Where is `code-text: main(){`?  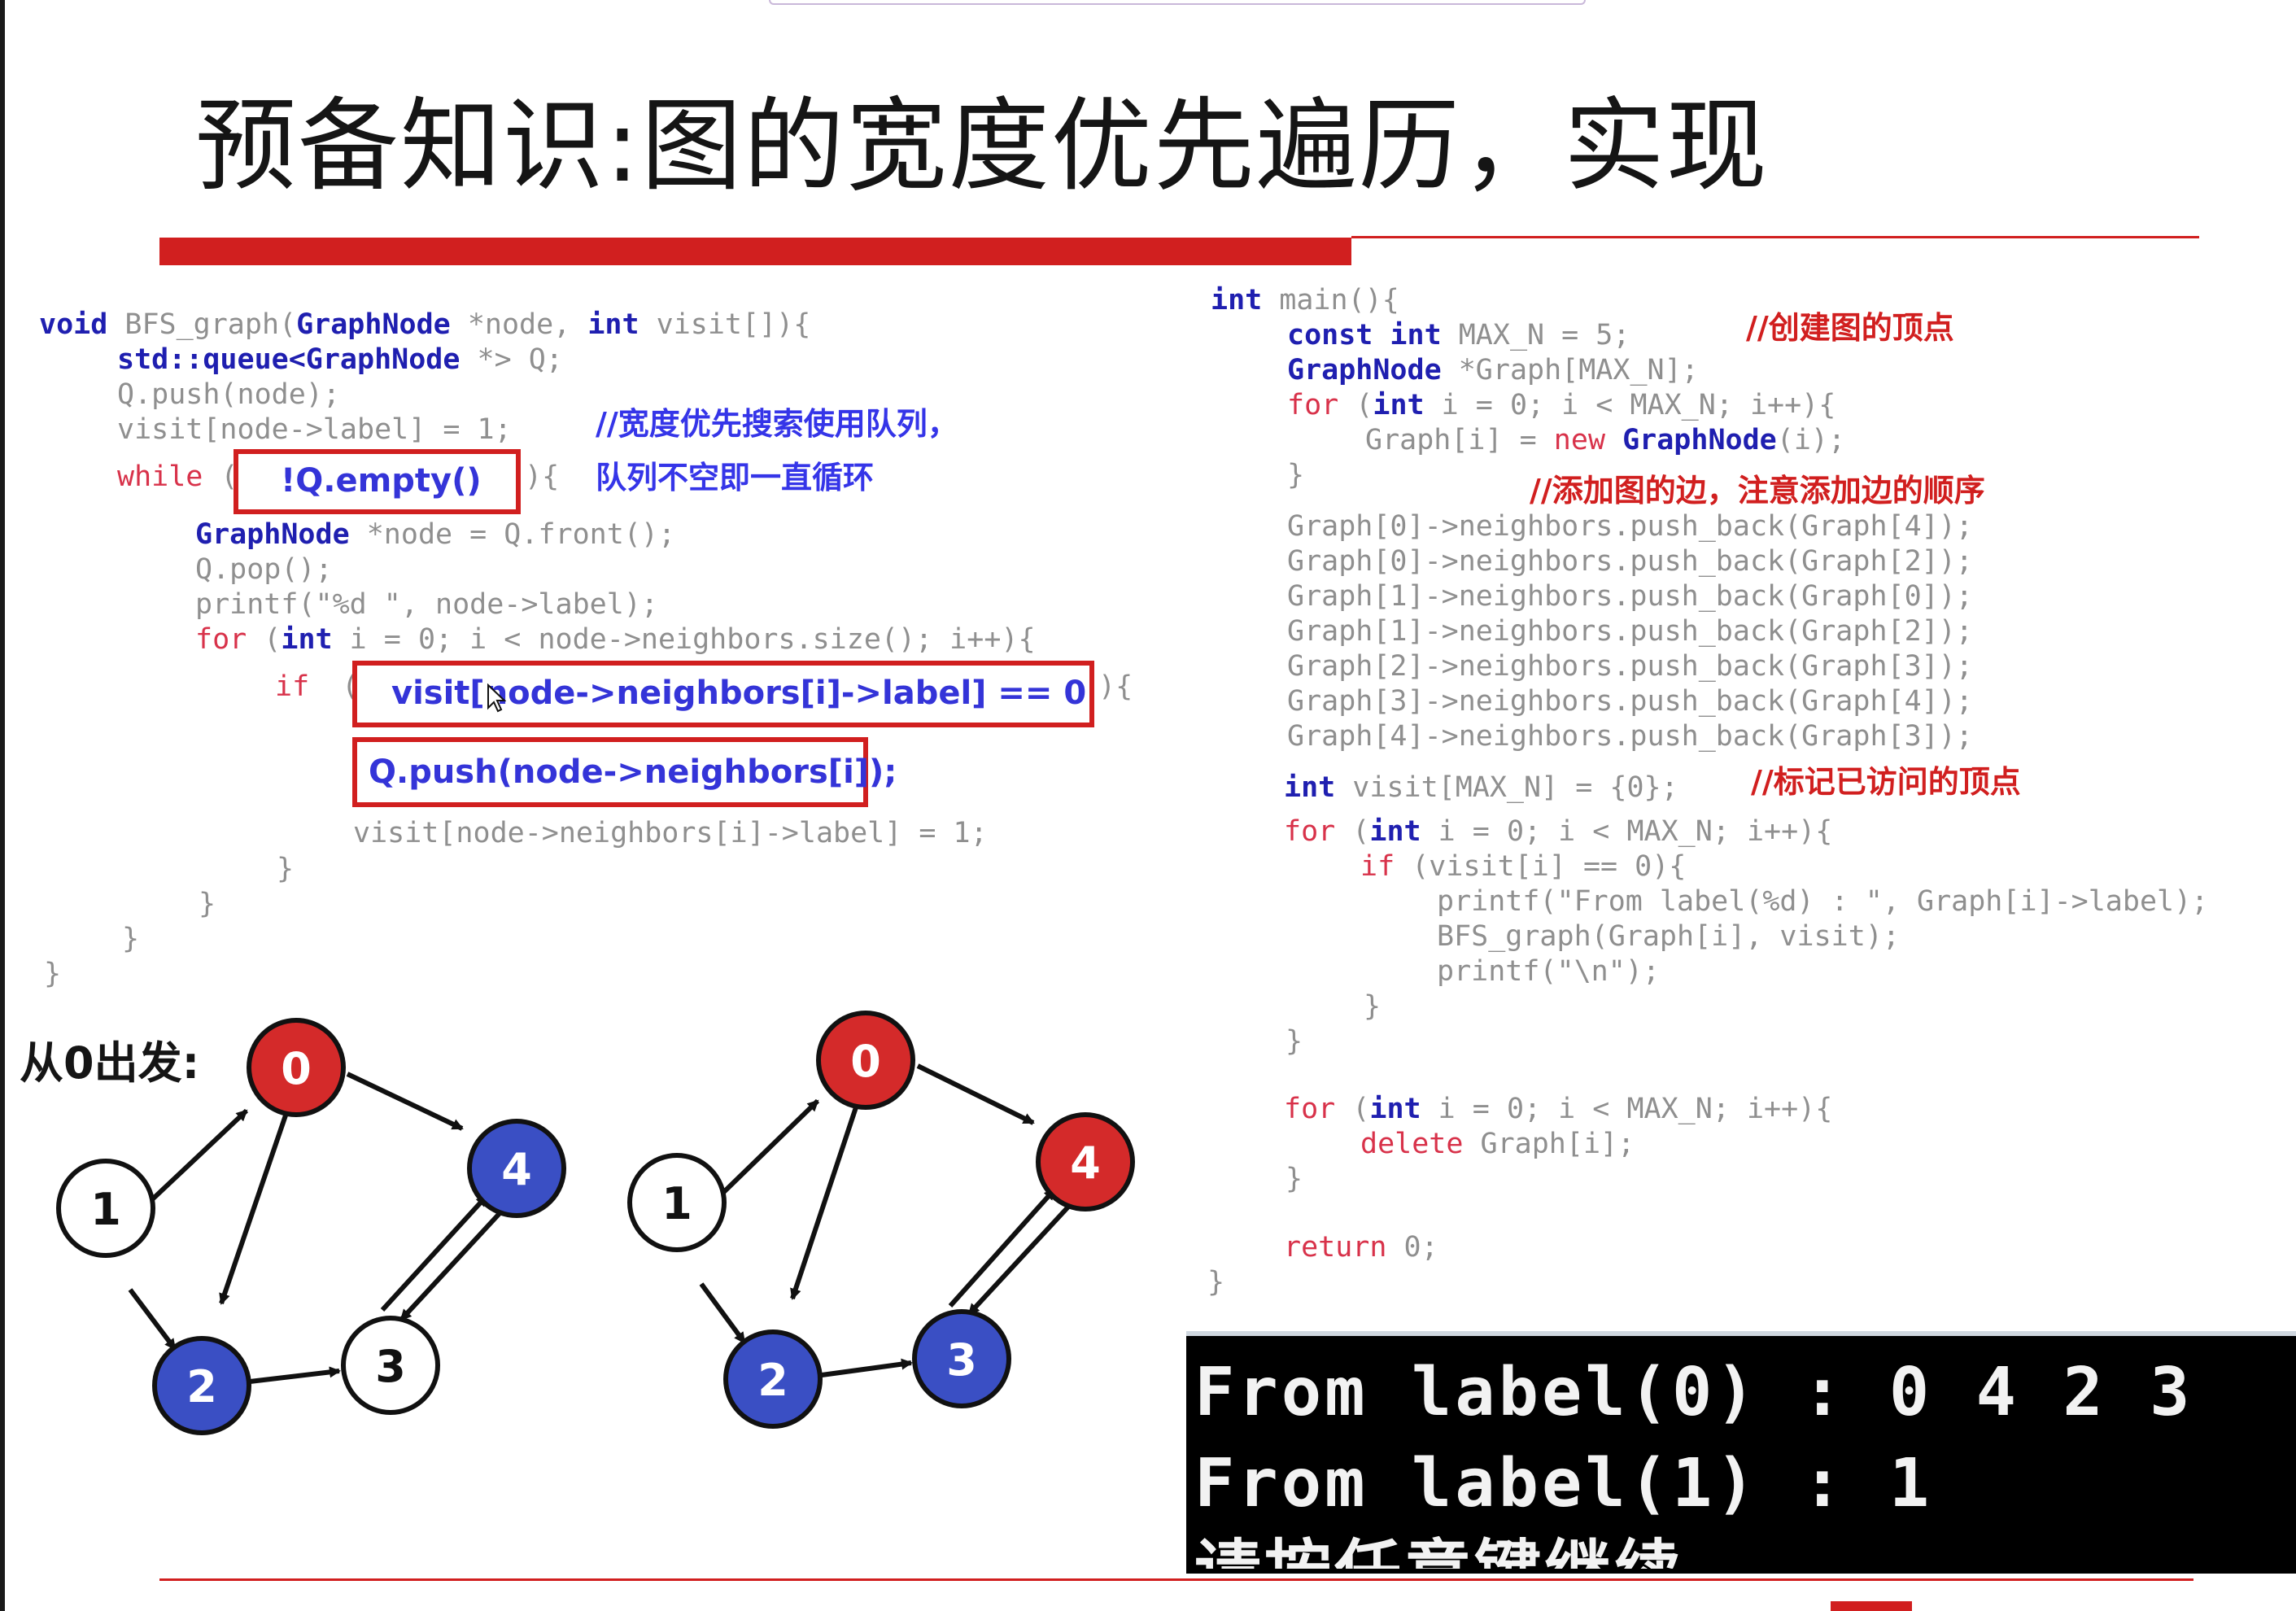
code-text: main(){ is located at coordinates (1330, 300).